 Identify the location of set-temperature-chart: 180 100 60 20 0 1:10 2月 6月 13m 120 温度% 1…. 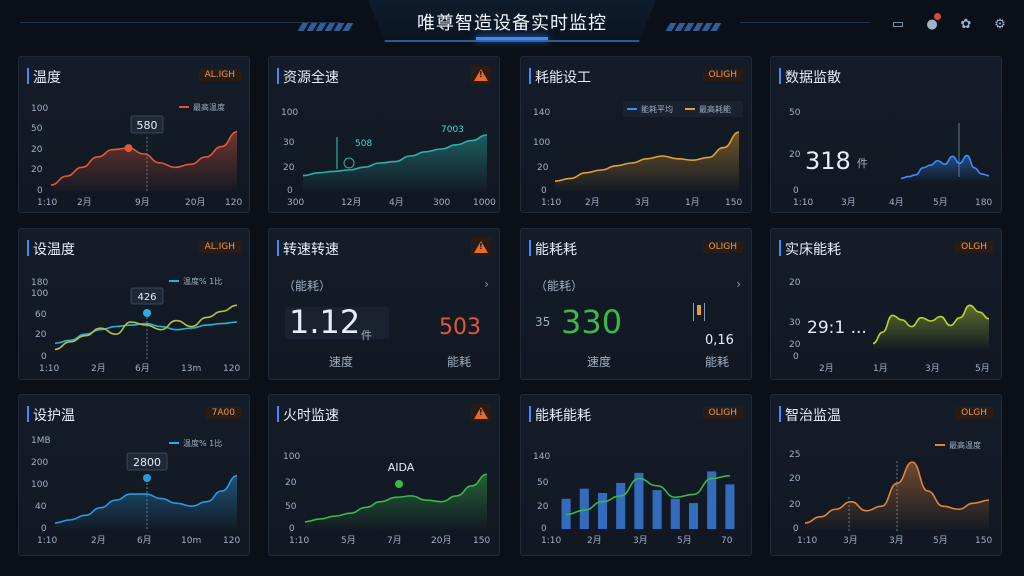
(135, 325).